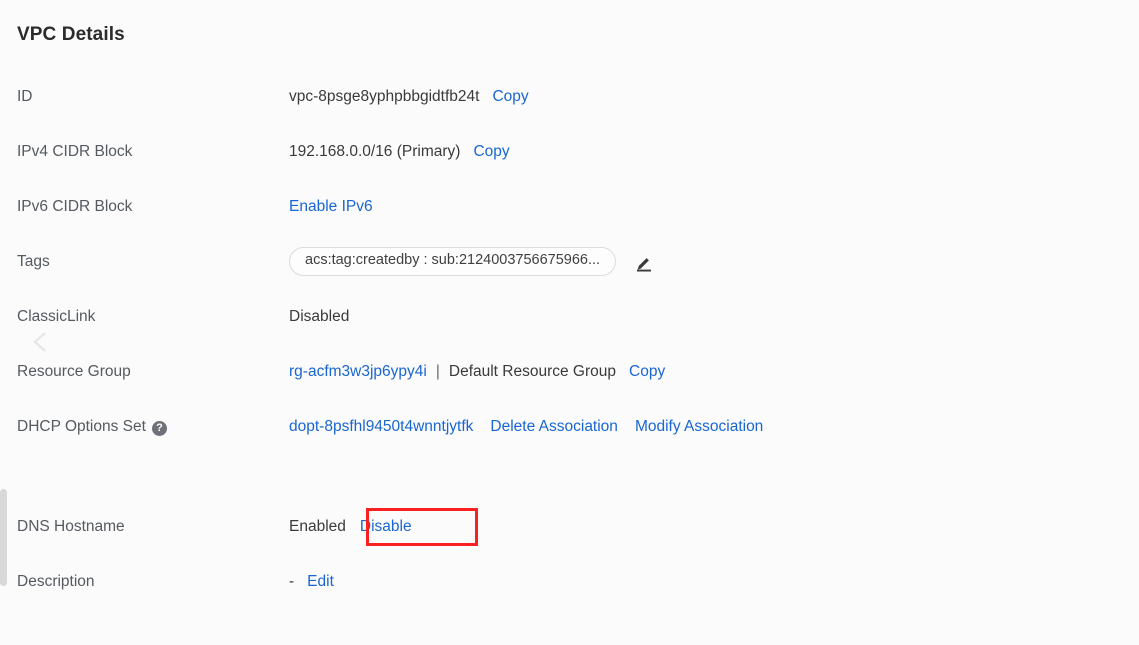 The image size is (1139, 645). I want to click on delete-association-link: Delete Association, so click(554, 427).